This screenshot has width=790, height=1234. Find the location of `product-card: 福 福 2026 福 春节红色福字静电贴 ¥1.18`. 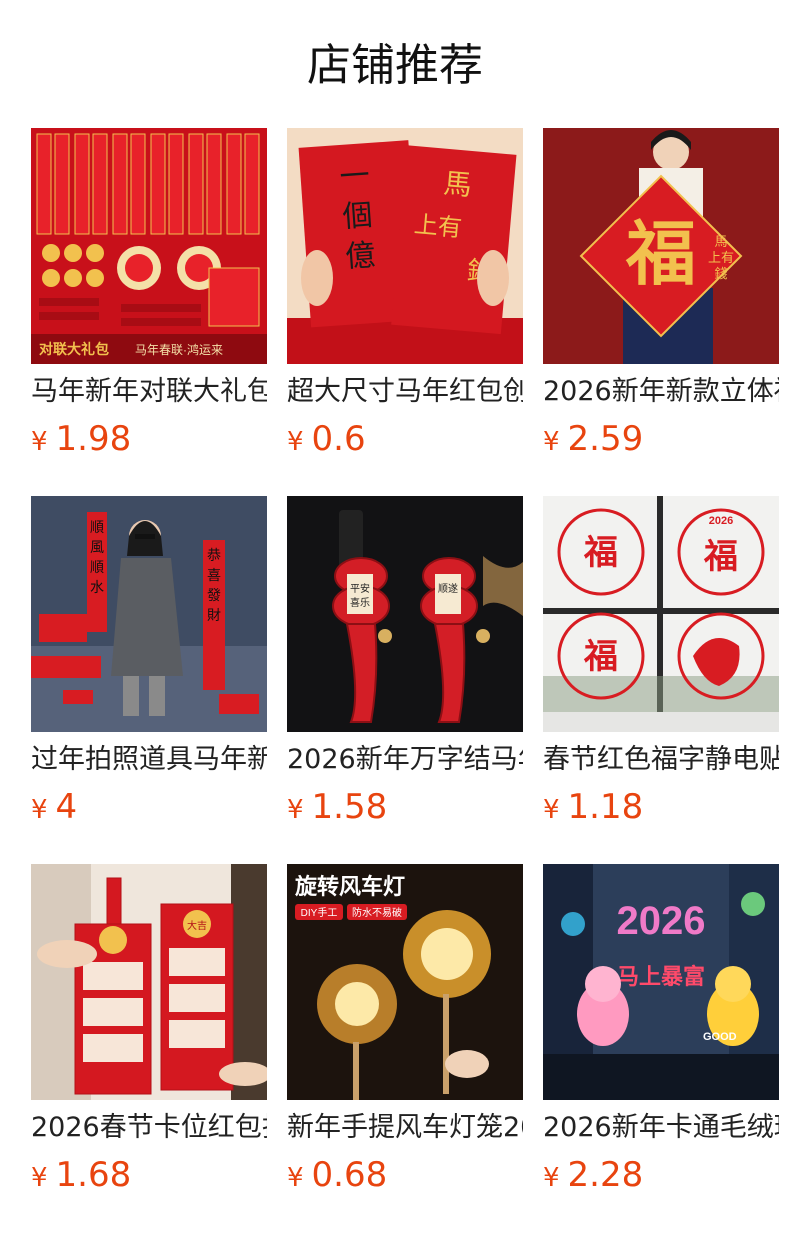

product-card: 福 福 2026 福 春节红色福字静电贴 ¥1.18 is located at coordinates (661, 664).